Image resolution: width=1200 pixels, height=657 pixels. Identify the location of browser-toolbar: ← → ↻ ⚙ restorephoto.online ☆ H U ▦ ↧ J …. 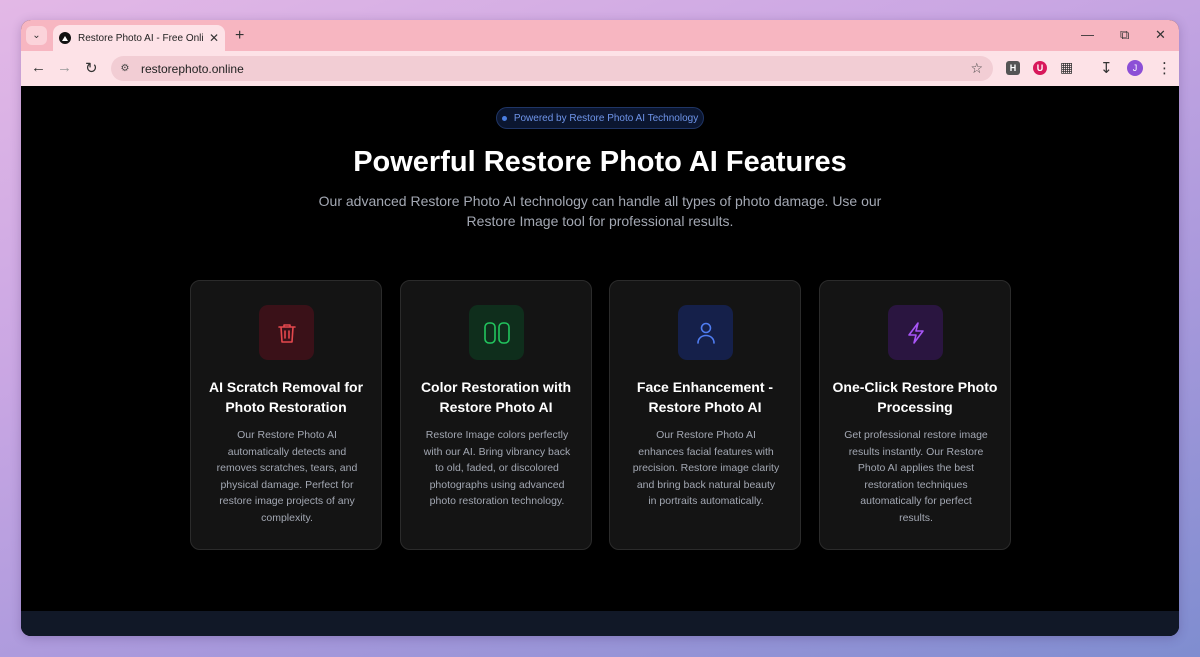
(600, 68).